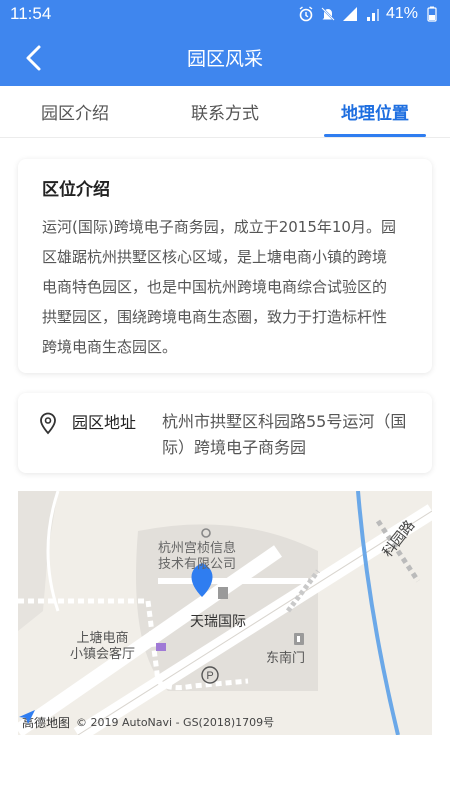  Describe the element at coordinates (44, 720) in the screenshot. I see `gaode-logo: 高德地图` at that location.